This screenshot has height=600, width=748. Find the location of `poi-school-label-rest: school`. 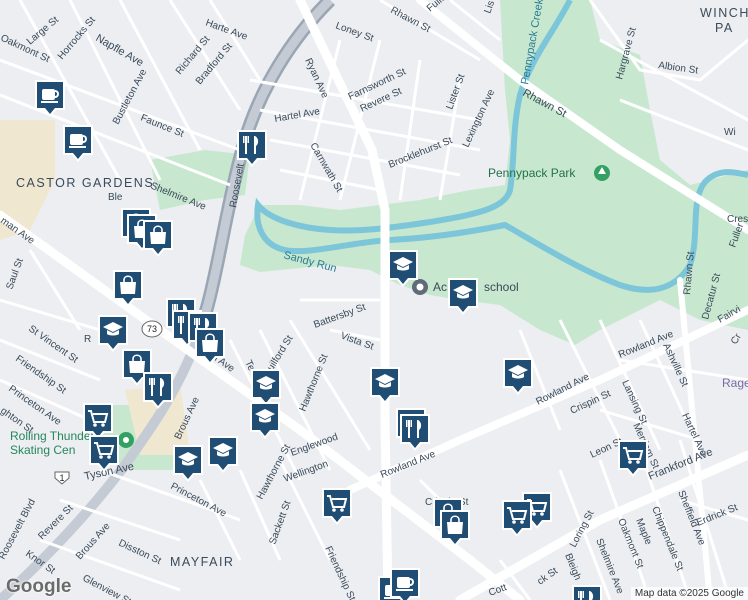

poi-school-label-rest: school is located at coordinates (501, 287).